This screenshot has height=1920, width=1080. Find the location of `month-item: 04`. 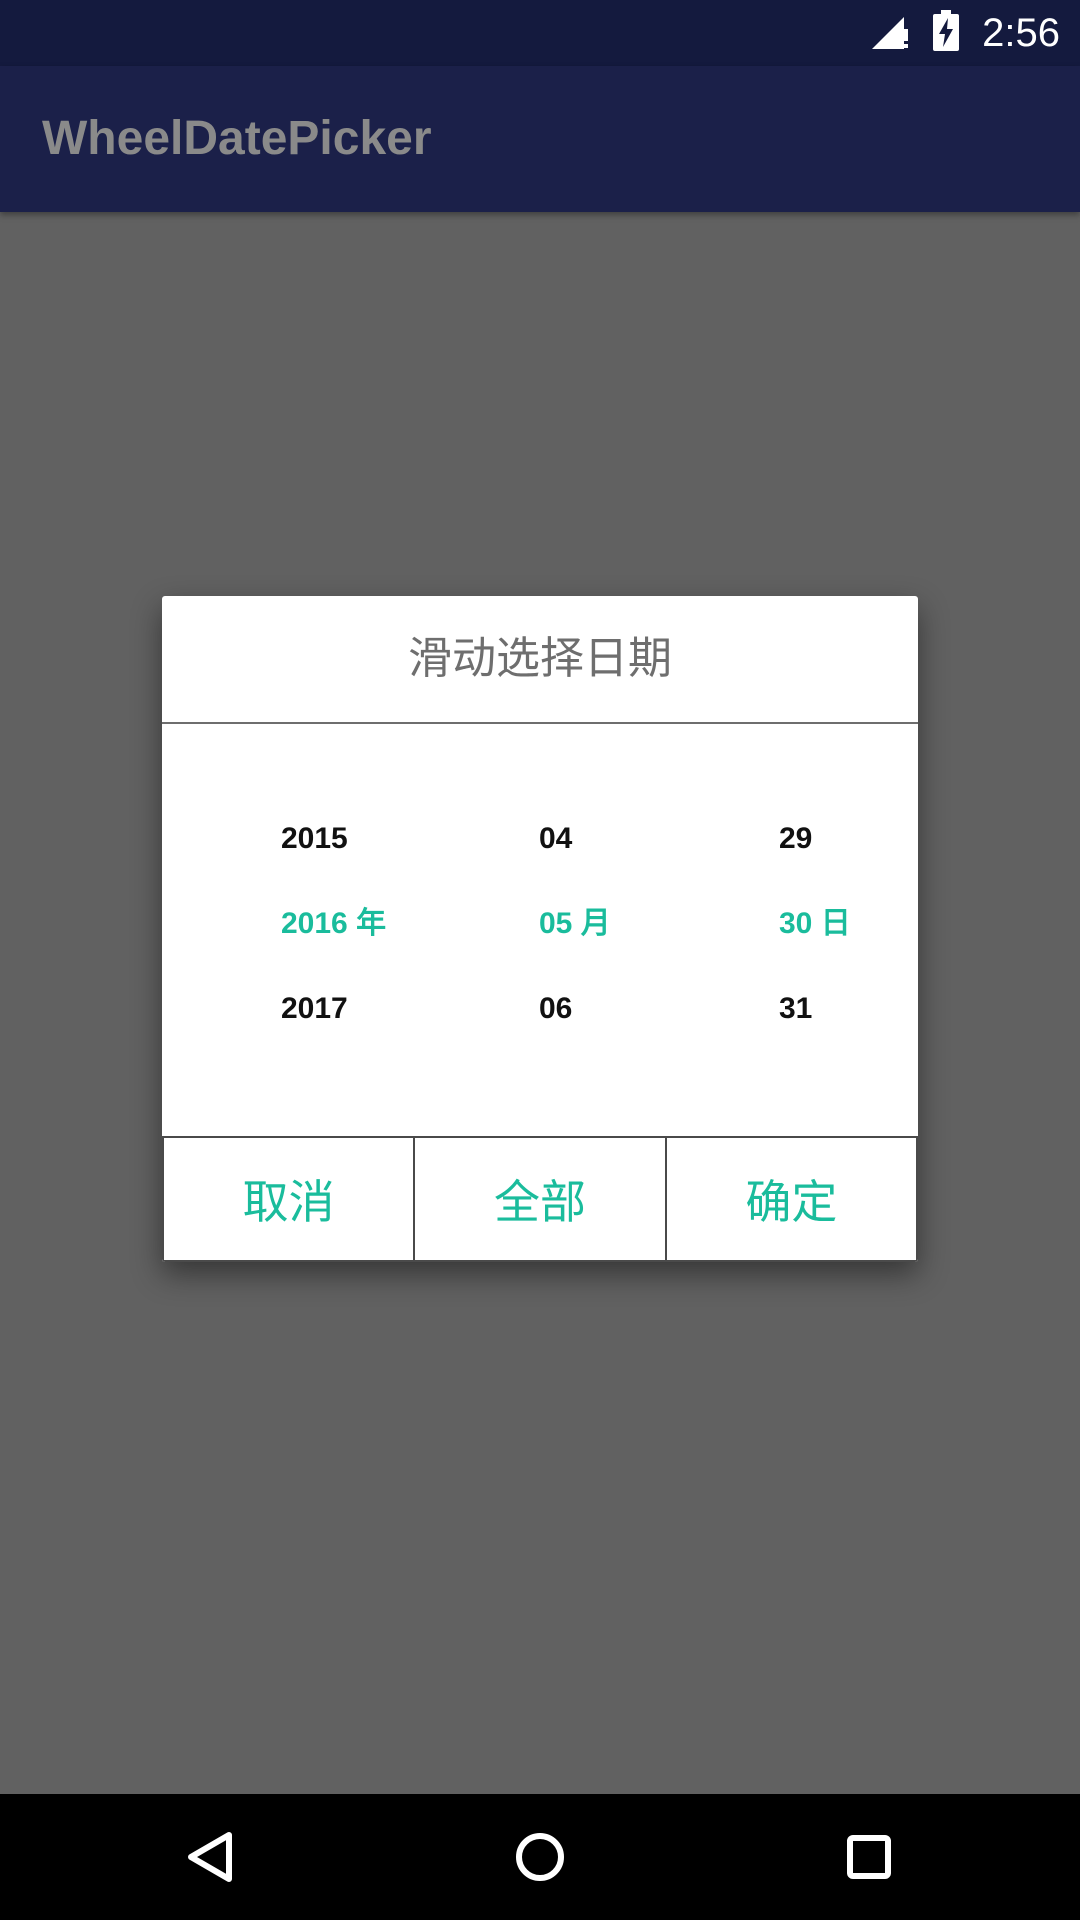

month-item: 04 is located at coordinates (555, 839).